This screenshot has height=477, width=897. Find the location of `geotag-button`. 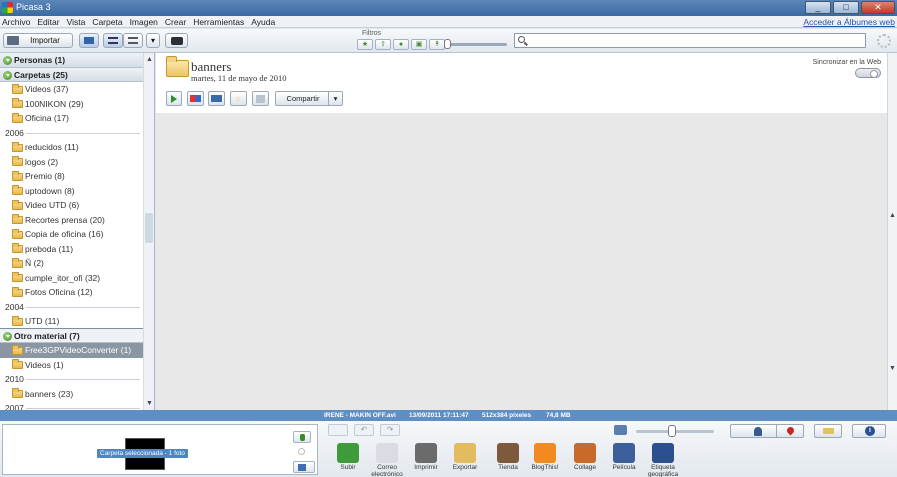

geotag-button is located at coordinates (790, 431).